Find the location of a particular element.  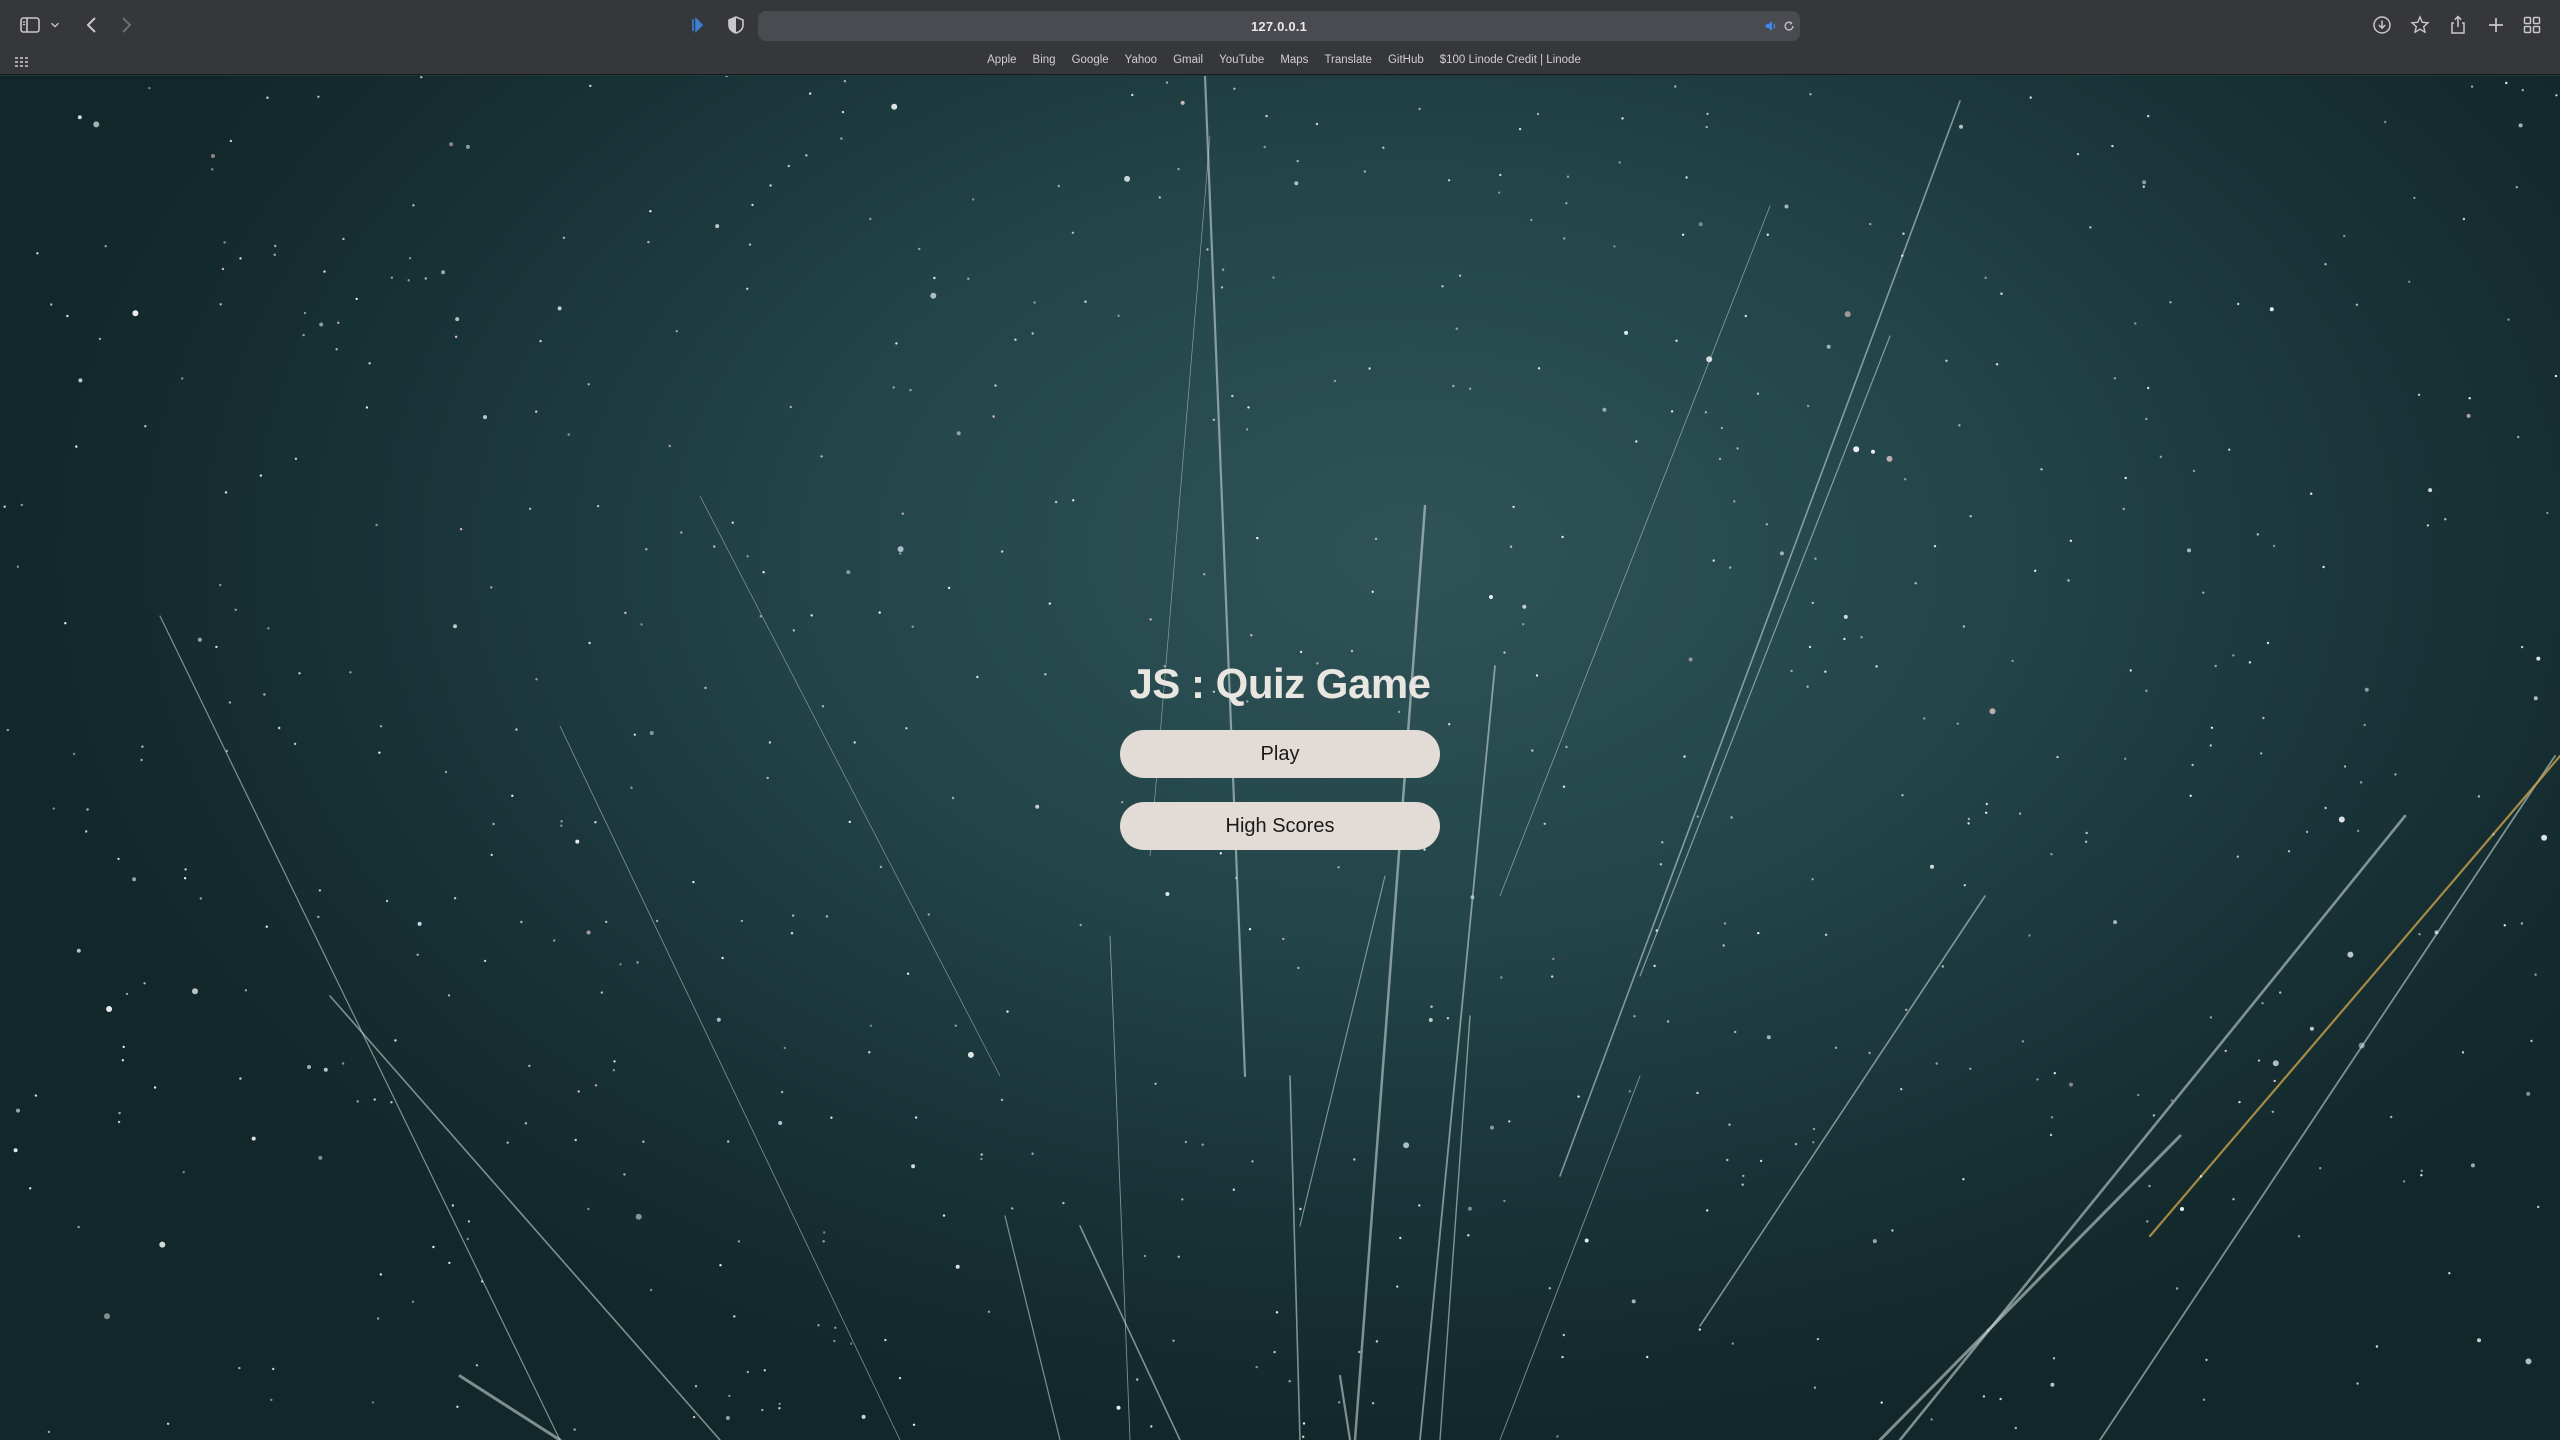

chevron-right-icon is located at coordinates (126, 25).